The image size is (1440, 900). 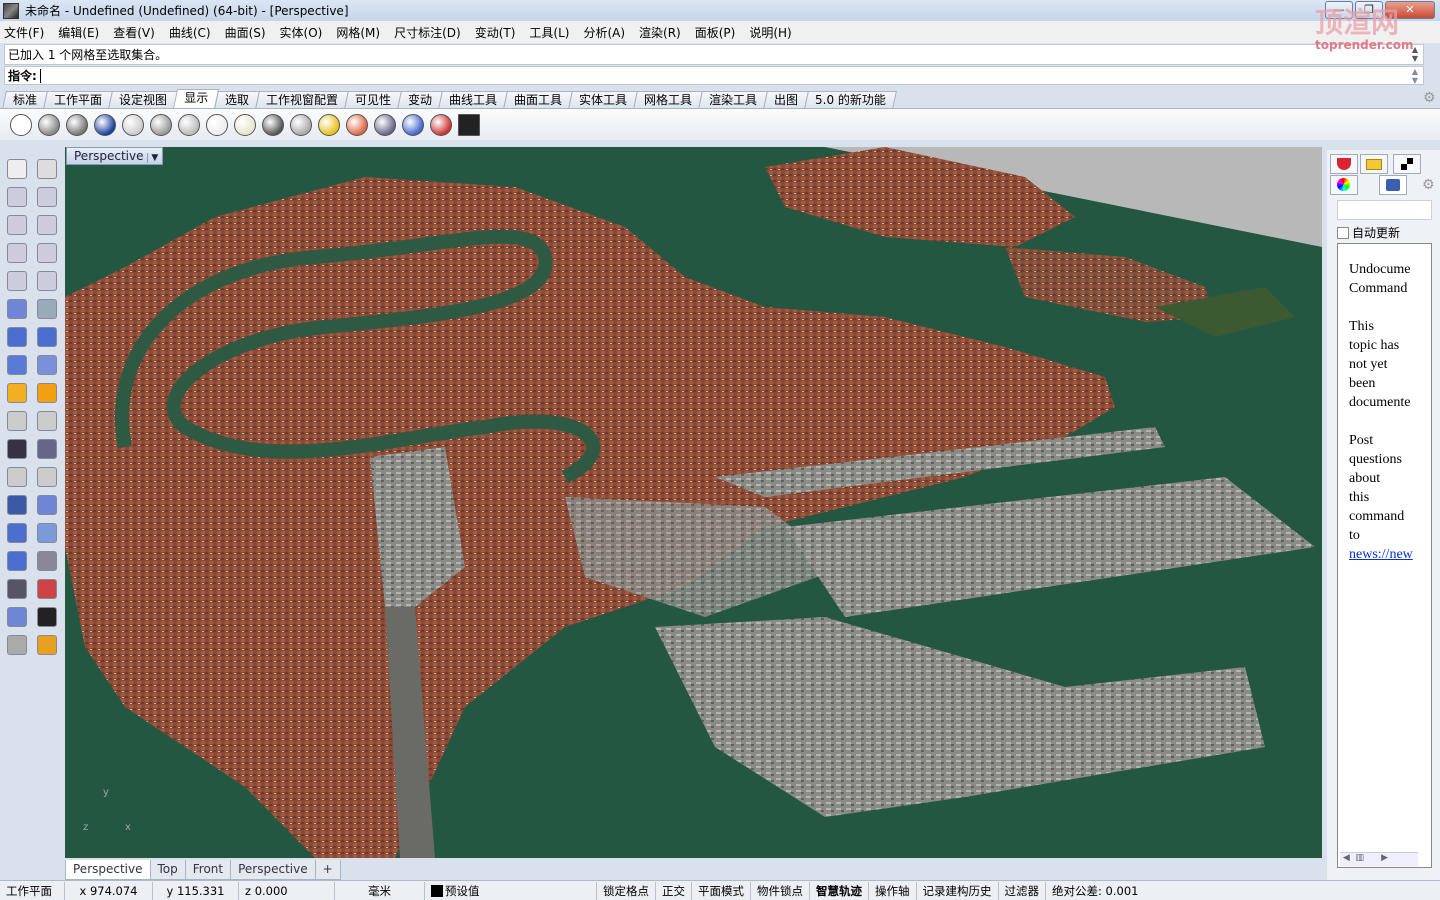 What do you see at coordinates (1415, 76) in the screenshot?
I see `command-scrollbar: ▲ ▼` at bounding box center [1415, 76].